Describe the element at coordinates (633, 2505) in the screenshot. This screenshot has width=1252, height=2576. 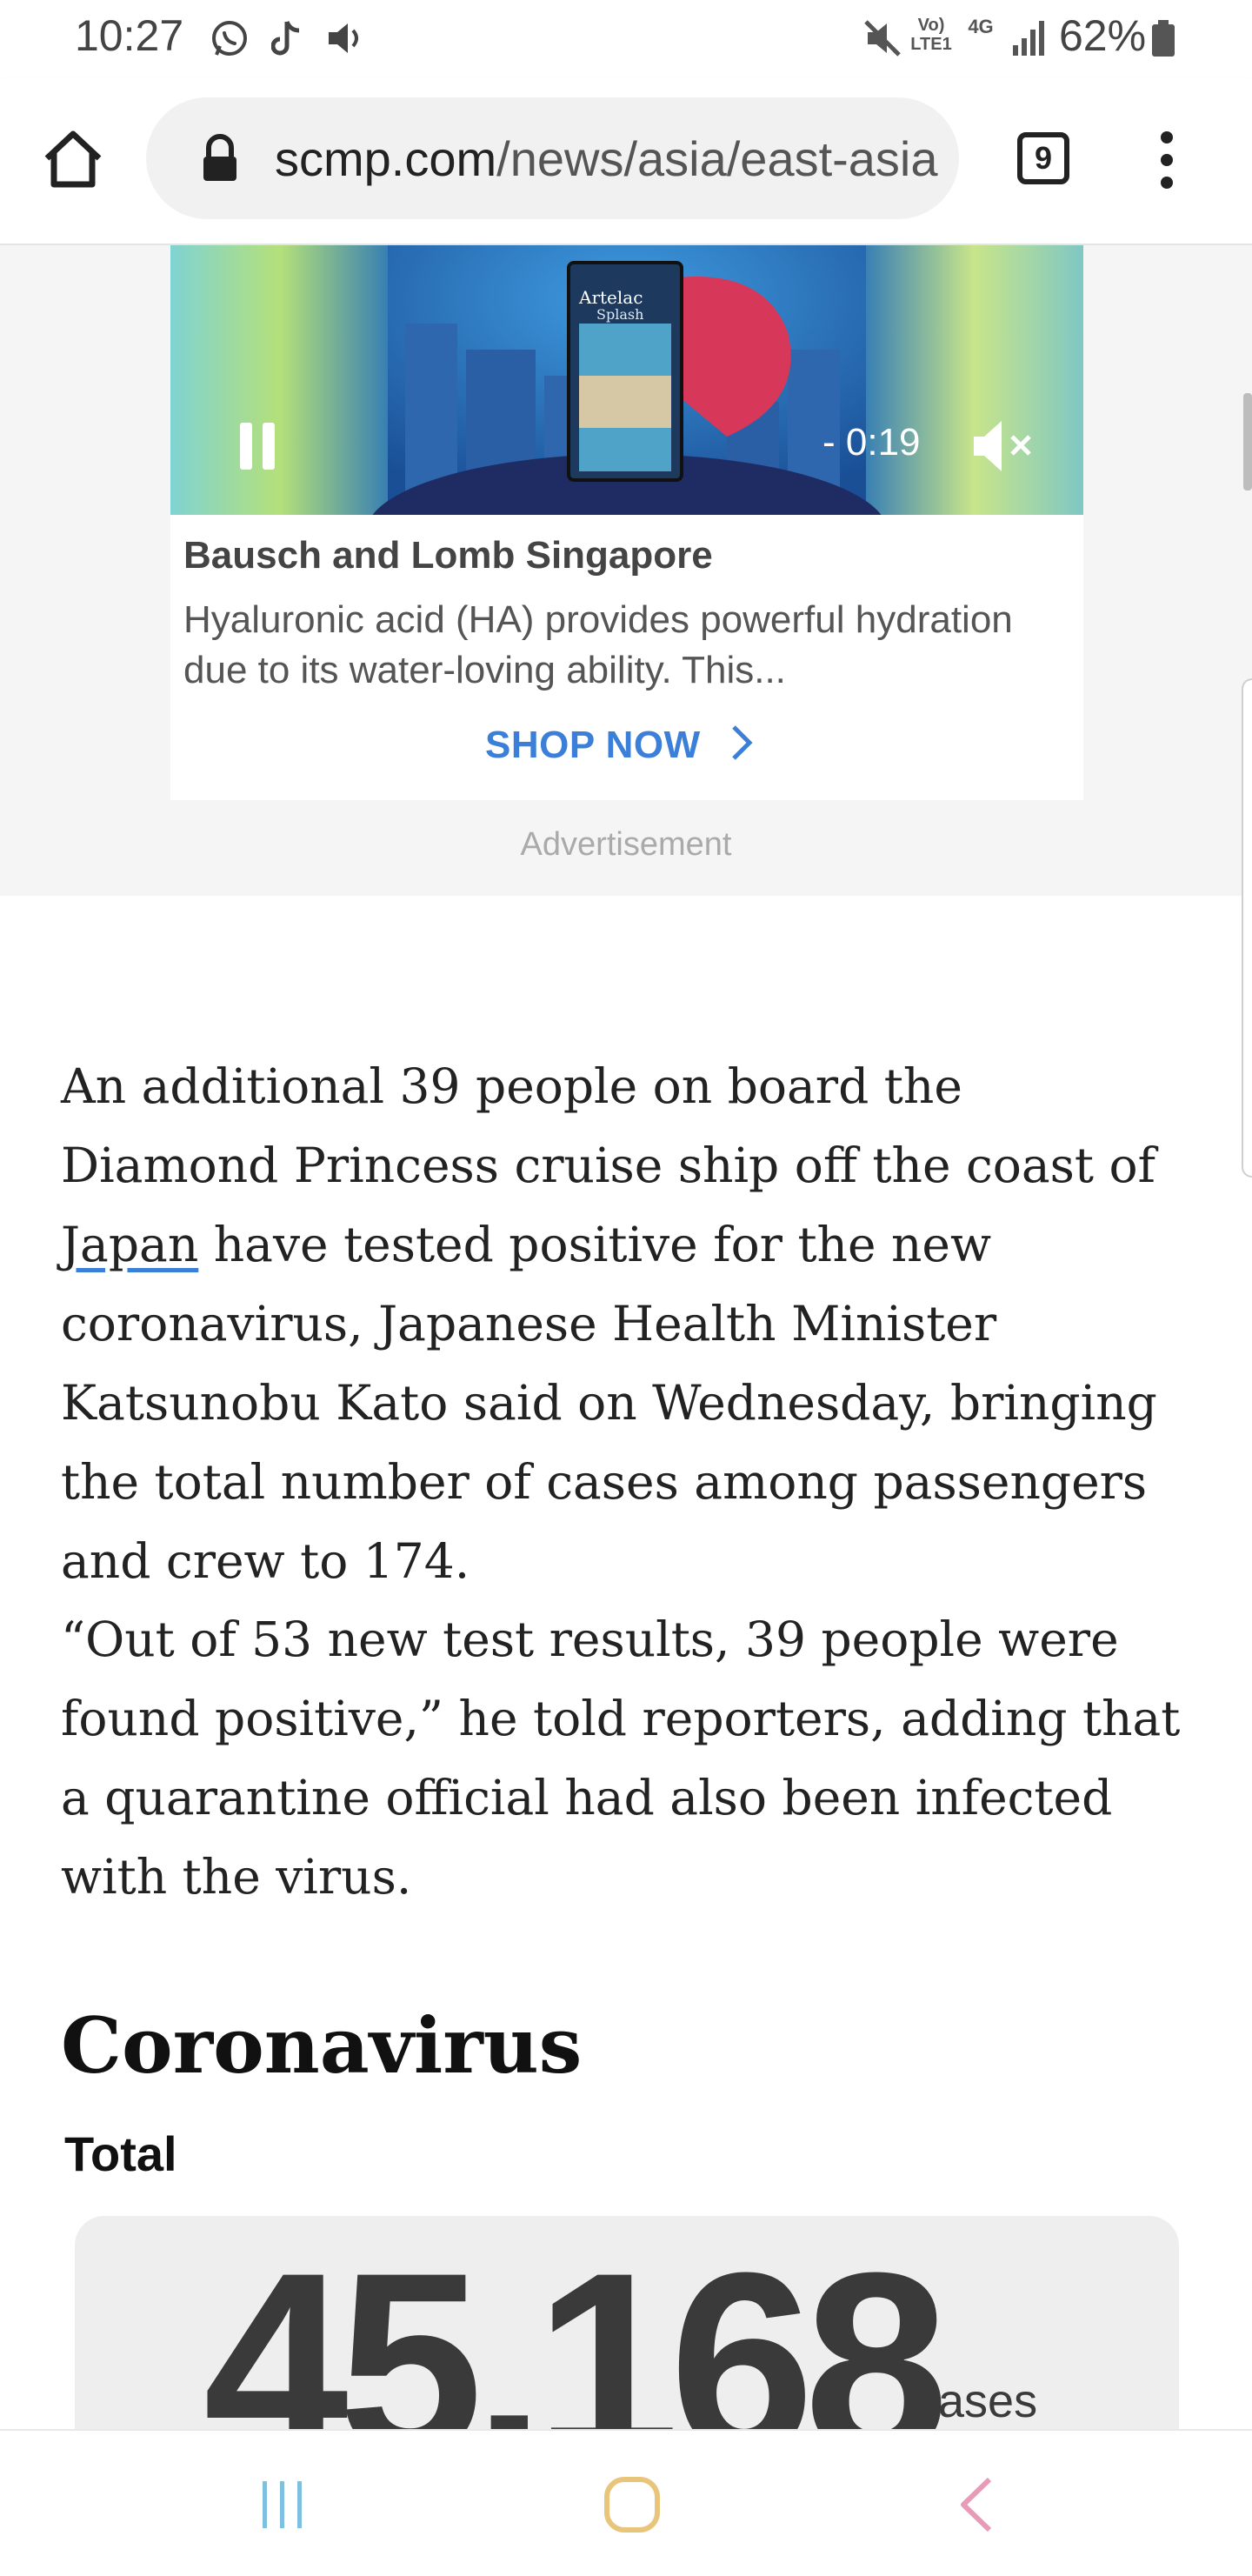
I see `home-button-icon` at that location.